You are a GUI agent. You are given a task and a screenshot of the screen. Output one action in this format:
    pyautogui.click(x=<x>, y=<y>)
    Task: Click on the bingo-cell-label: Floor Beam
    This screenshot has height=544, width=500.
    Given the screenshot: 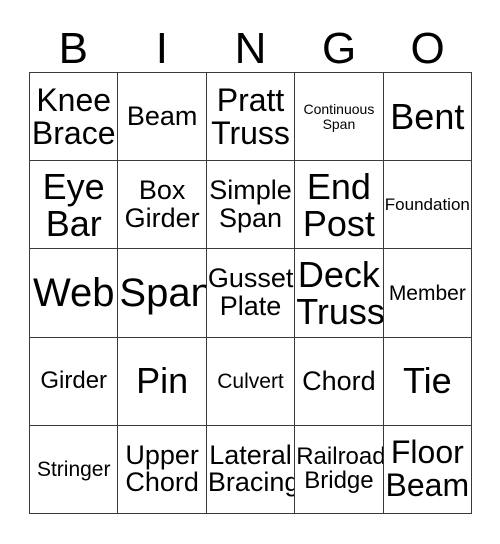 What is the action you would take?
    pyautogui.click(x=427, y=469)
    